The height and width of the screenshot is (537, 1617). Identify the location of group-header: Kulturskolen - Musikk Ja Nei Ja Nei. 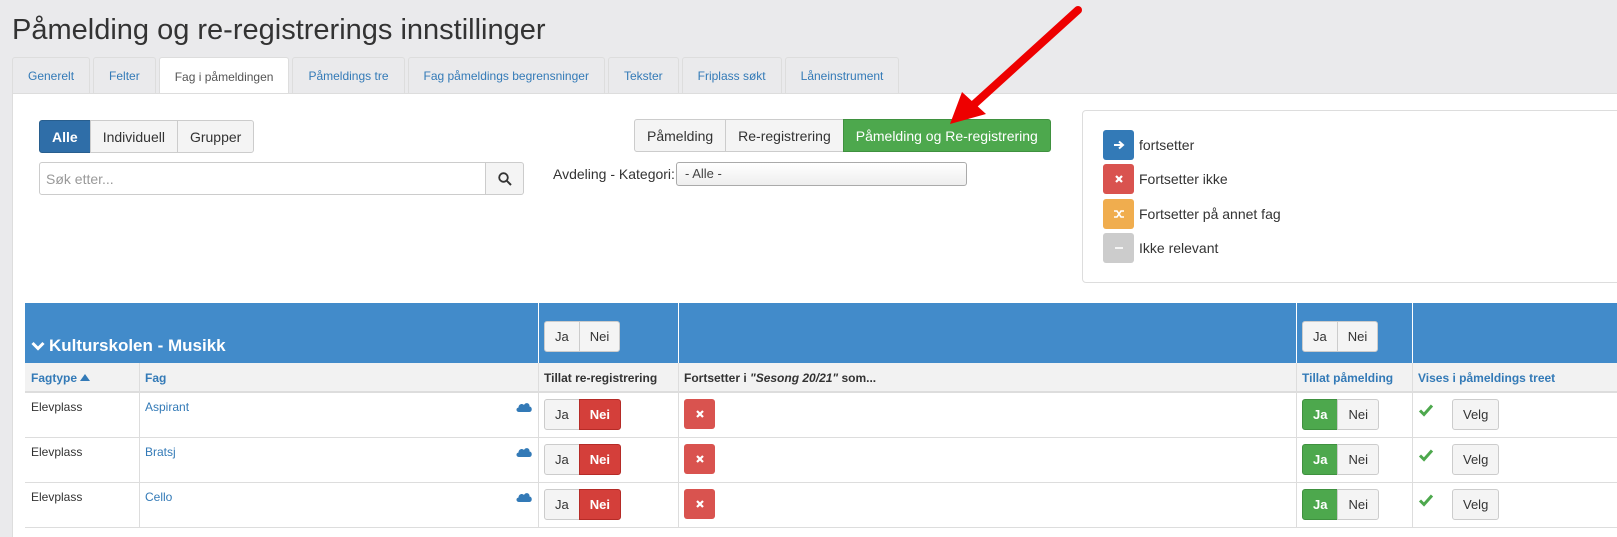
(821, 333).